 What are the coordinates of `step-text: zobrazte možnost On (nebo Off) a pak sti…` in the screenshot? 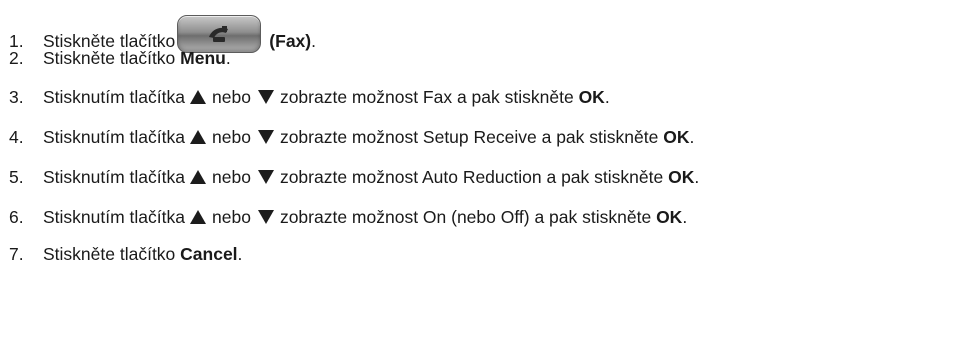 It's located at (468, 217).